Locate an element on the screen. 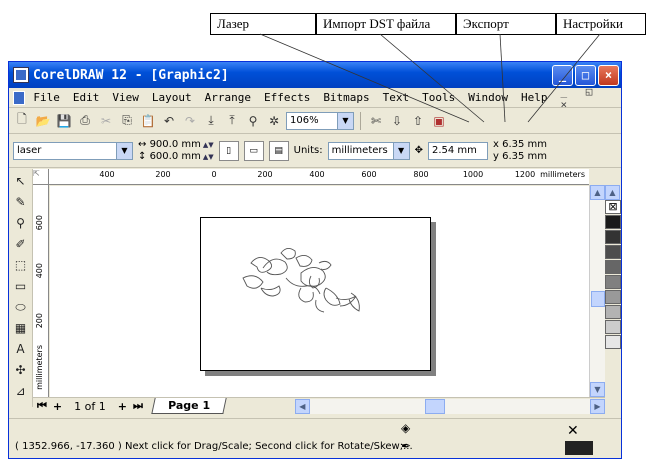 This screenshot has width=659, height=459. ruler-tick: 400 is located at coordinates (39, 271).